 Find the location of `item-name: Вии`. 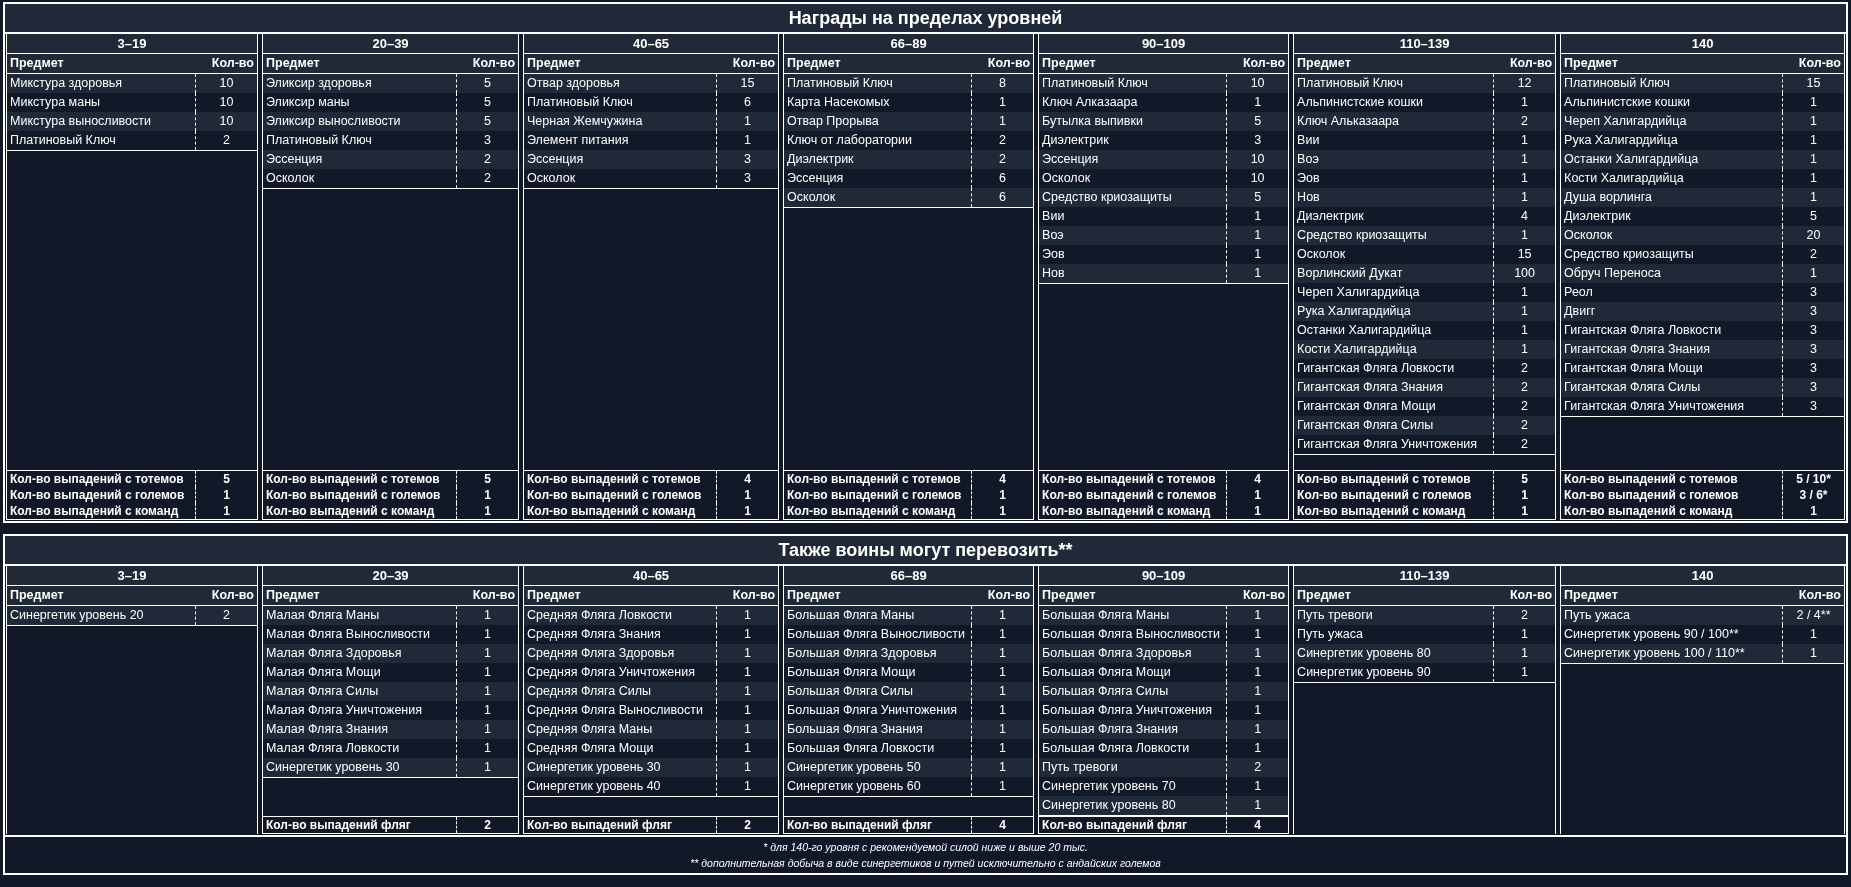

item-name: Вии is located at coordinates (1053, 216).